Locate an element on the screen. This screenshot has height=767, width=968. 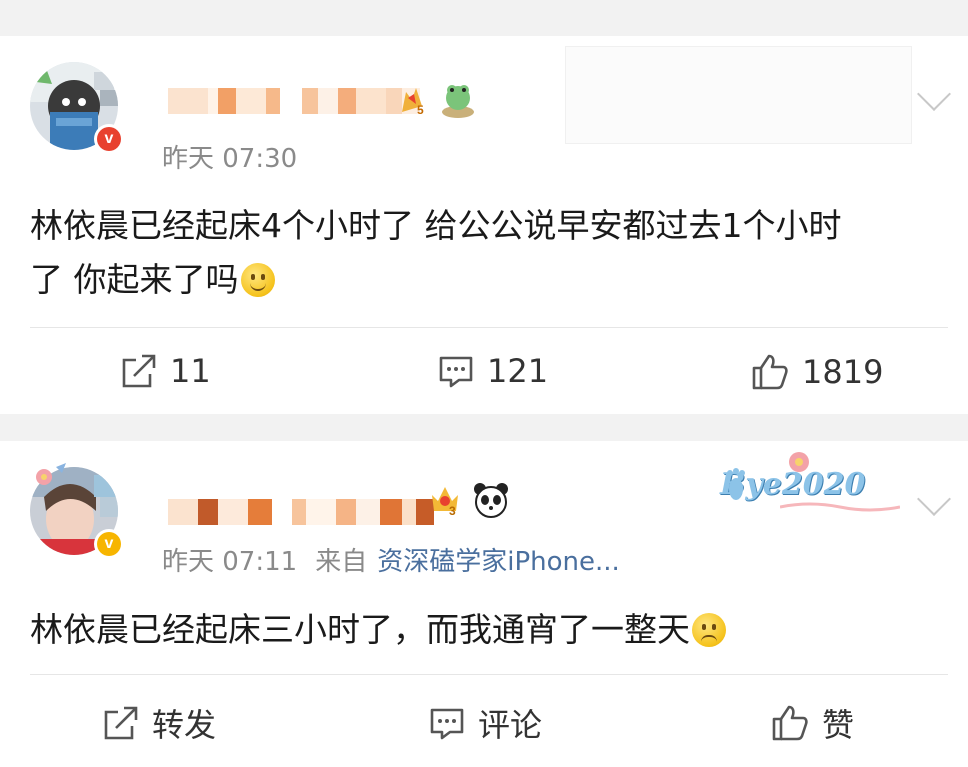
comment-button: 121 is located at coordinates (492, 371).